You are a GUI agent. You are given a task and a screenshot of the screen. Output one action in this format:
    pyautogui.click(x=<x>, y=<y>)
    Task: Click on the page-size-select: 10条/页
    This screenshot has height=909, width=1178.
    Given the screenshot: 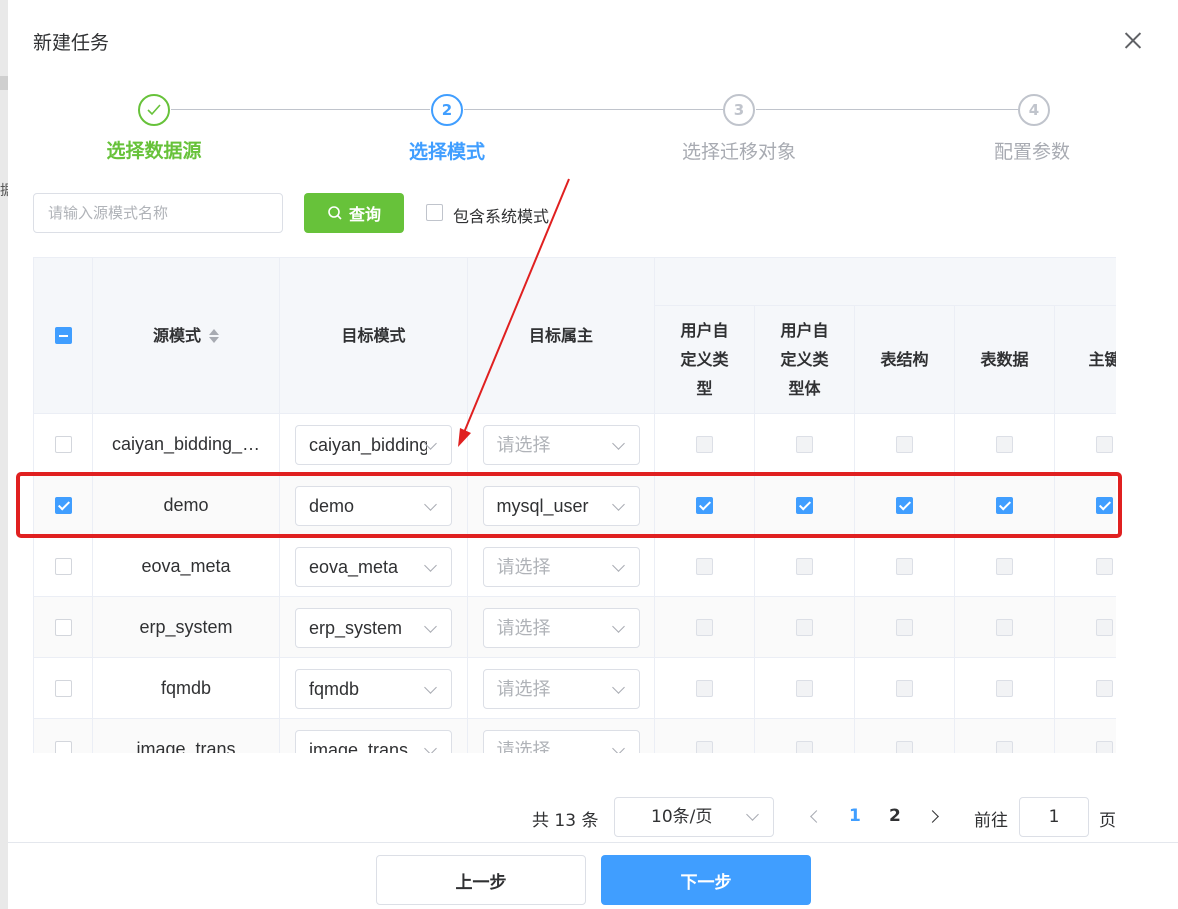 What is the action you would take?
    pyautogui.click(x=694, y=817)
    